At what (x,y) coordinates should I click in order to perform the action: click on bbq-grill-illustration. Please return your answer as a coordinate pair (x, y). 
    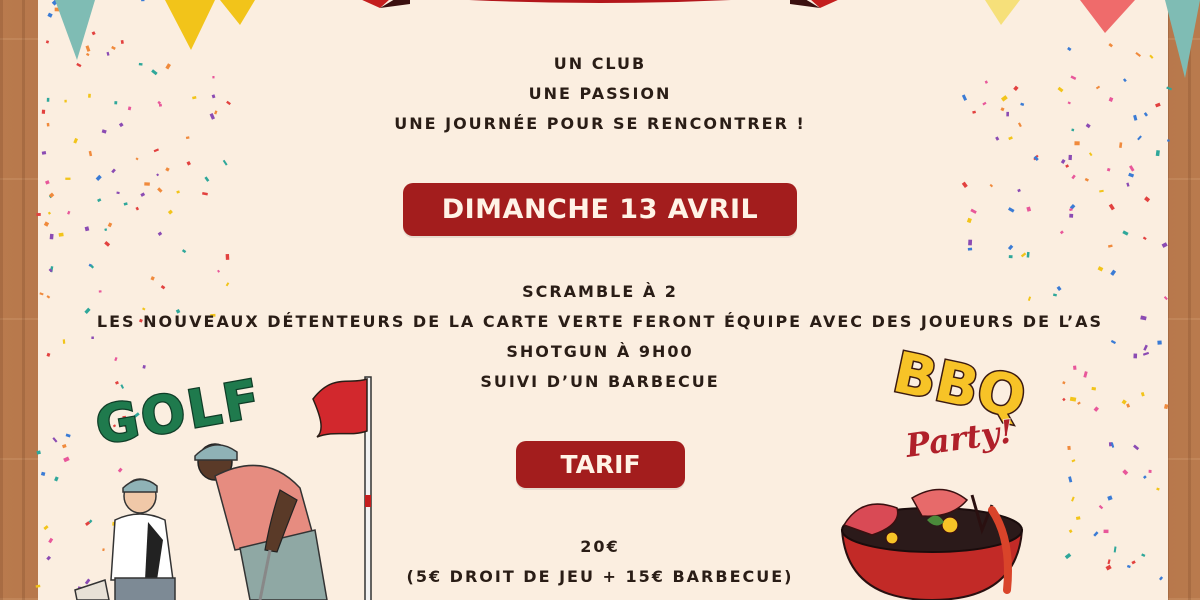
    Looking at the image, I should click on (932, 544).